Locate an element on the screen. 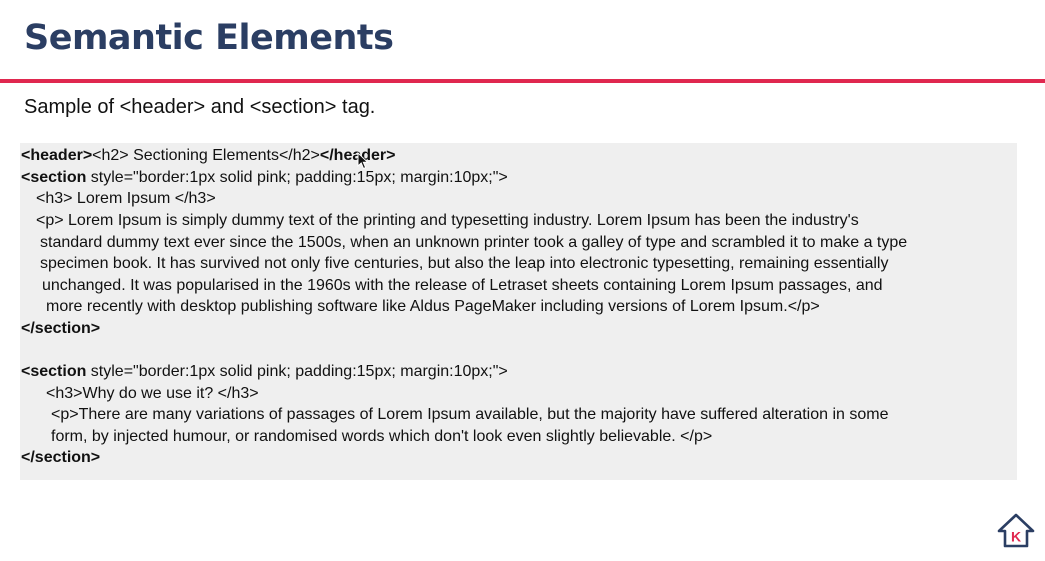  mouse-pointer-icon is located at coordinates (363, 161).